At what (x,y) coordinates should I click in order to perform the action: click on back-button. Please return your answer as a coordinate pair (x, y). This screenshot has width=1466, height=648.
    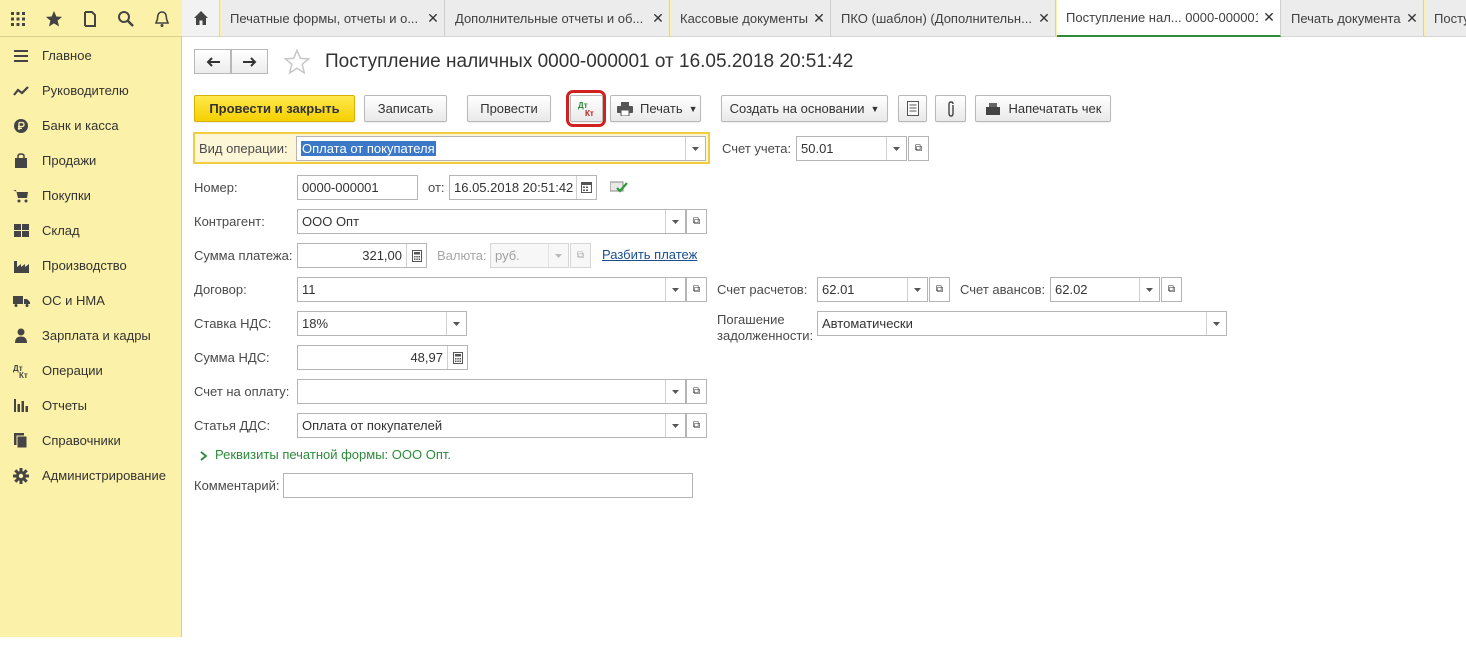
    Looking at the image, I should click on (212, 61).